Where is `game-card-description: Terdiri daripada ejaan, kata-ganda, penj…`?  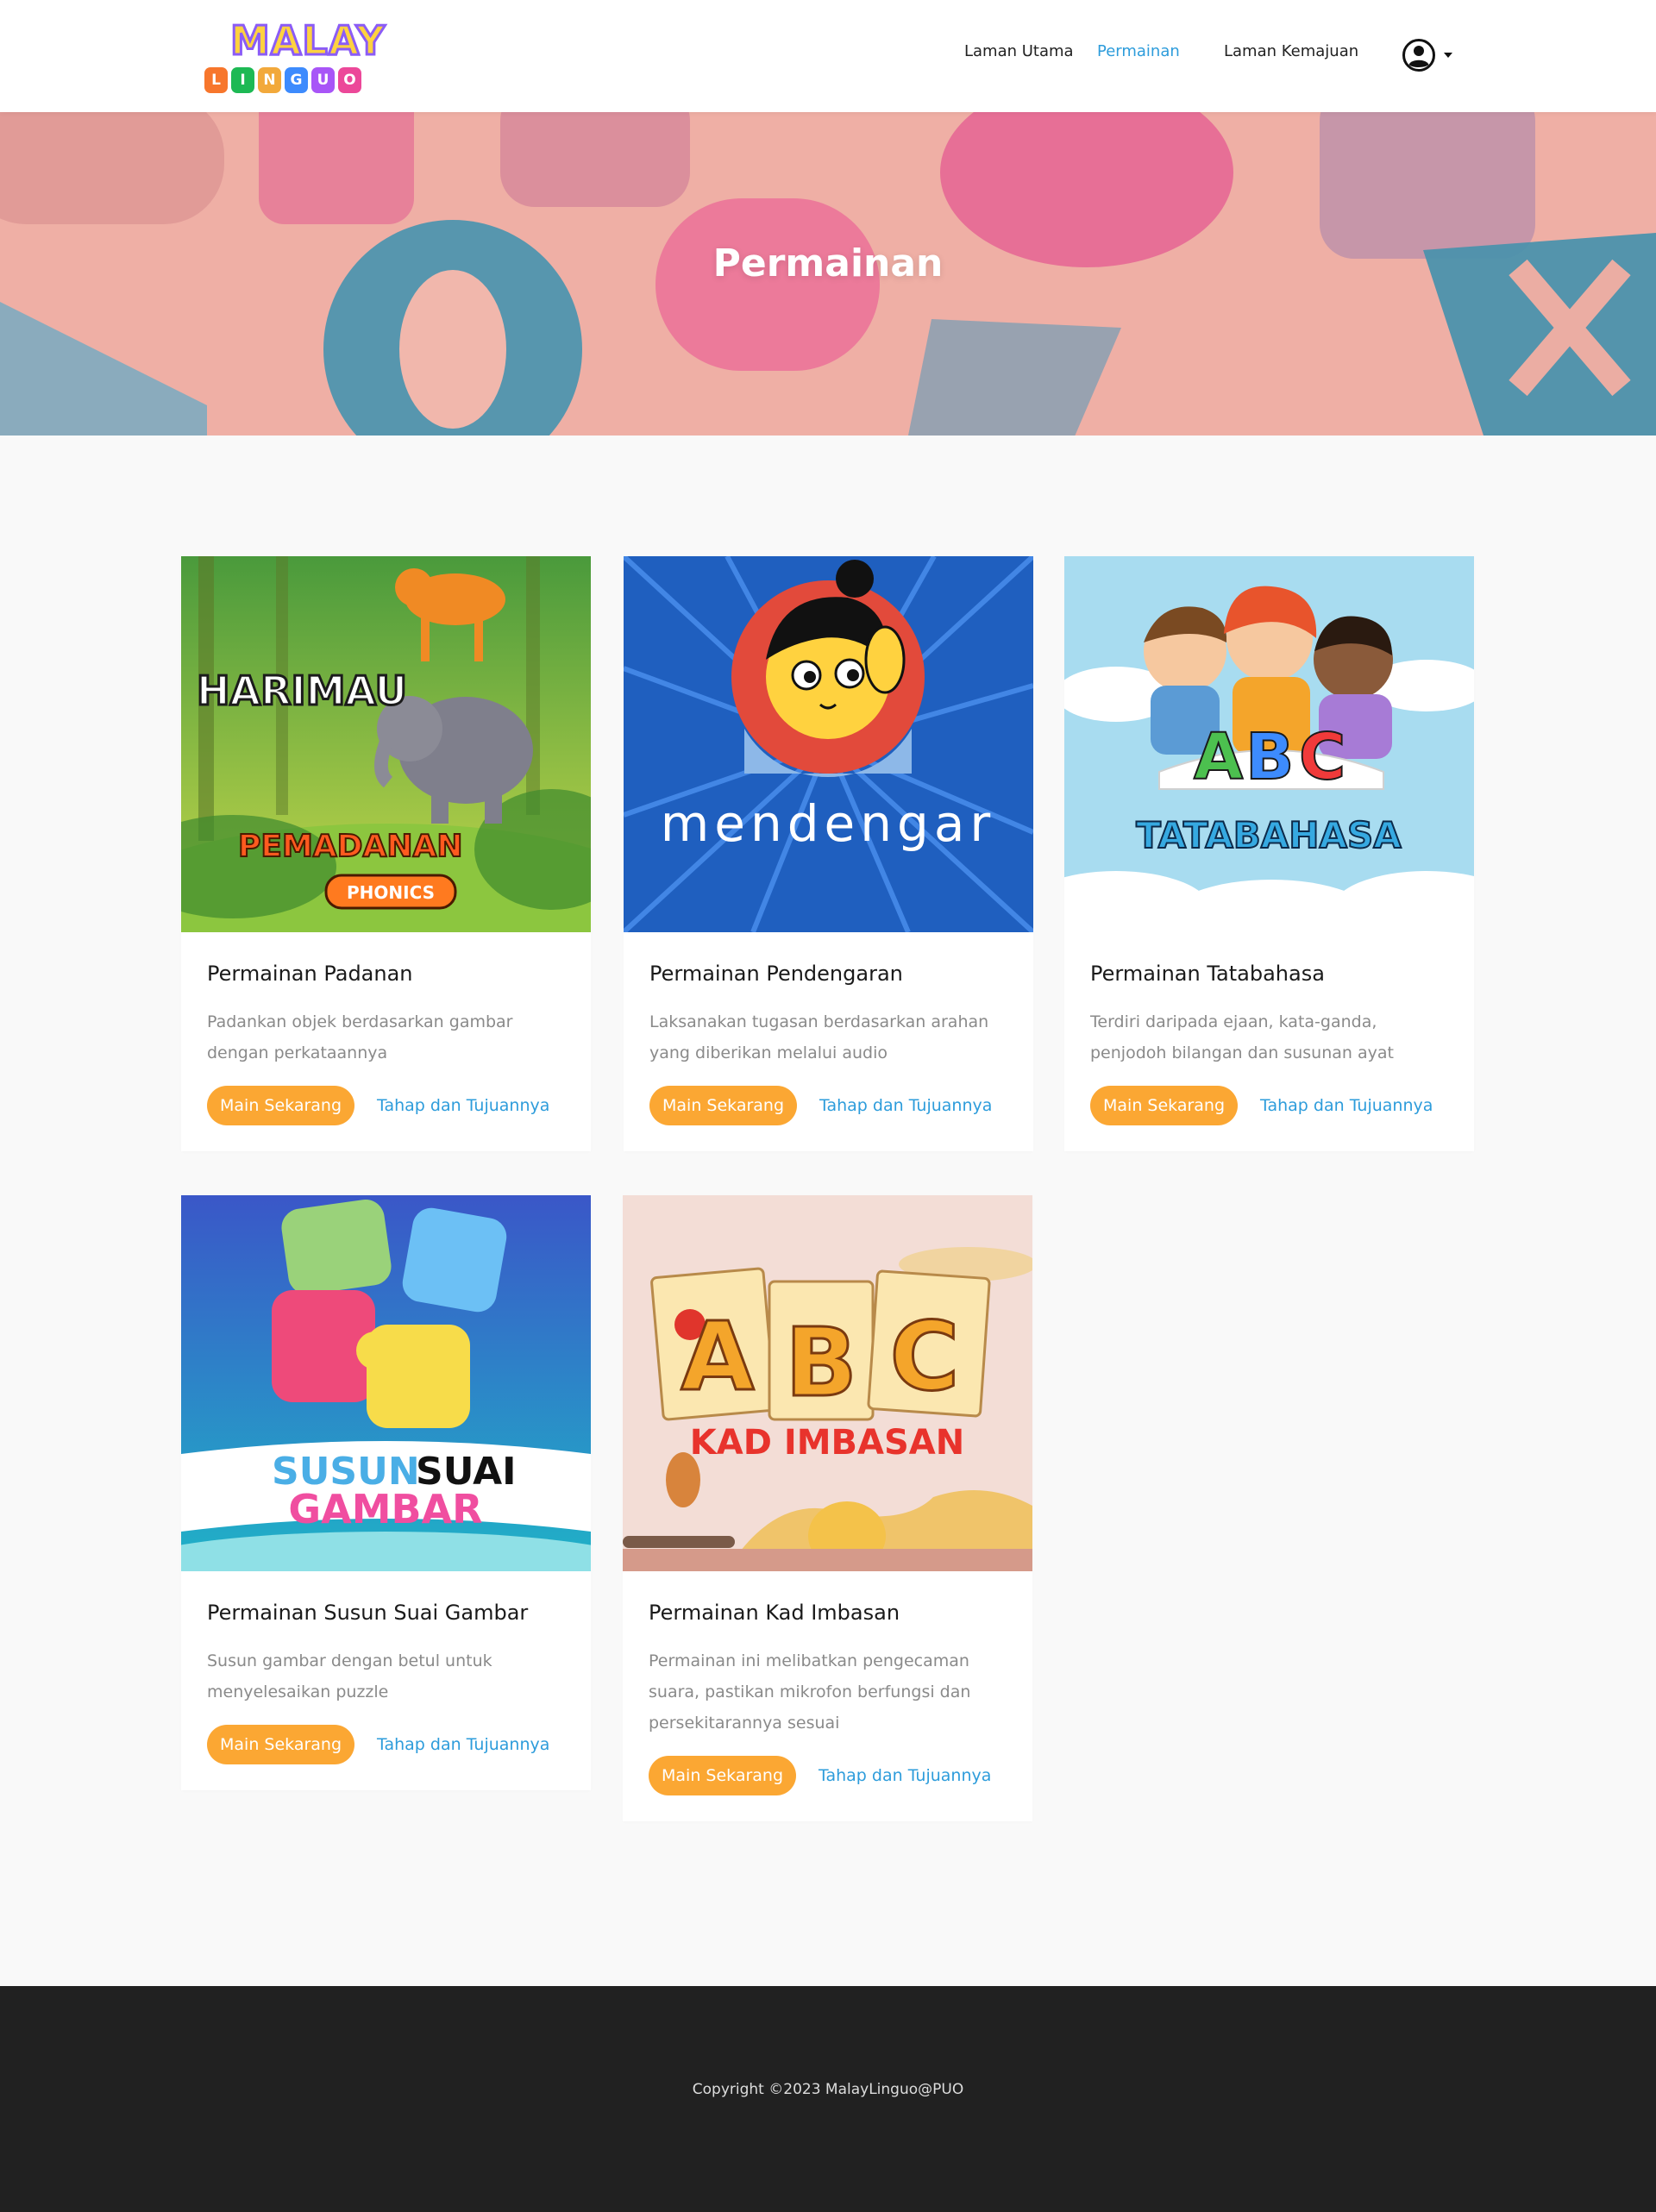
game-card-description: Terdiri daripada ejaan, kata-ganda, penj… is located at coordinates (1242, 1037).